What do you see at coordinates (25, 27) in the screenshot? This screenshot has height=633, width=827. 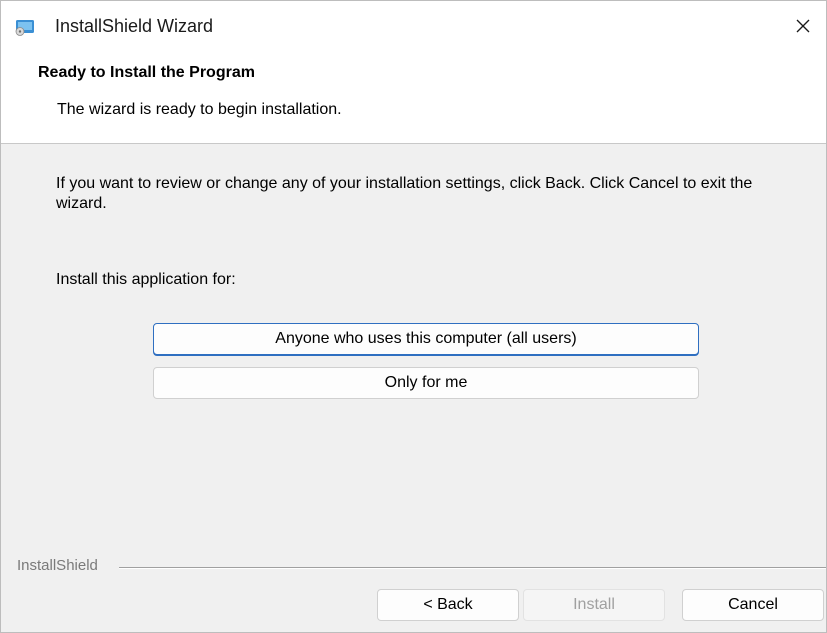 I see `installer-icon` at bounding box center [25, 27].